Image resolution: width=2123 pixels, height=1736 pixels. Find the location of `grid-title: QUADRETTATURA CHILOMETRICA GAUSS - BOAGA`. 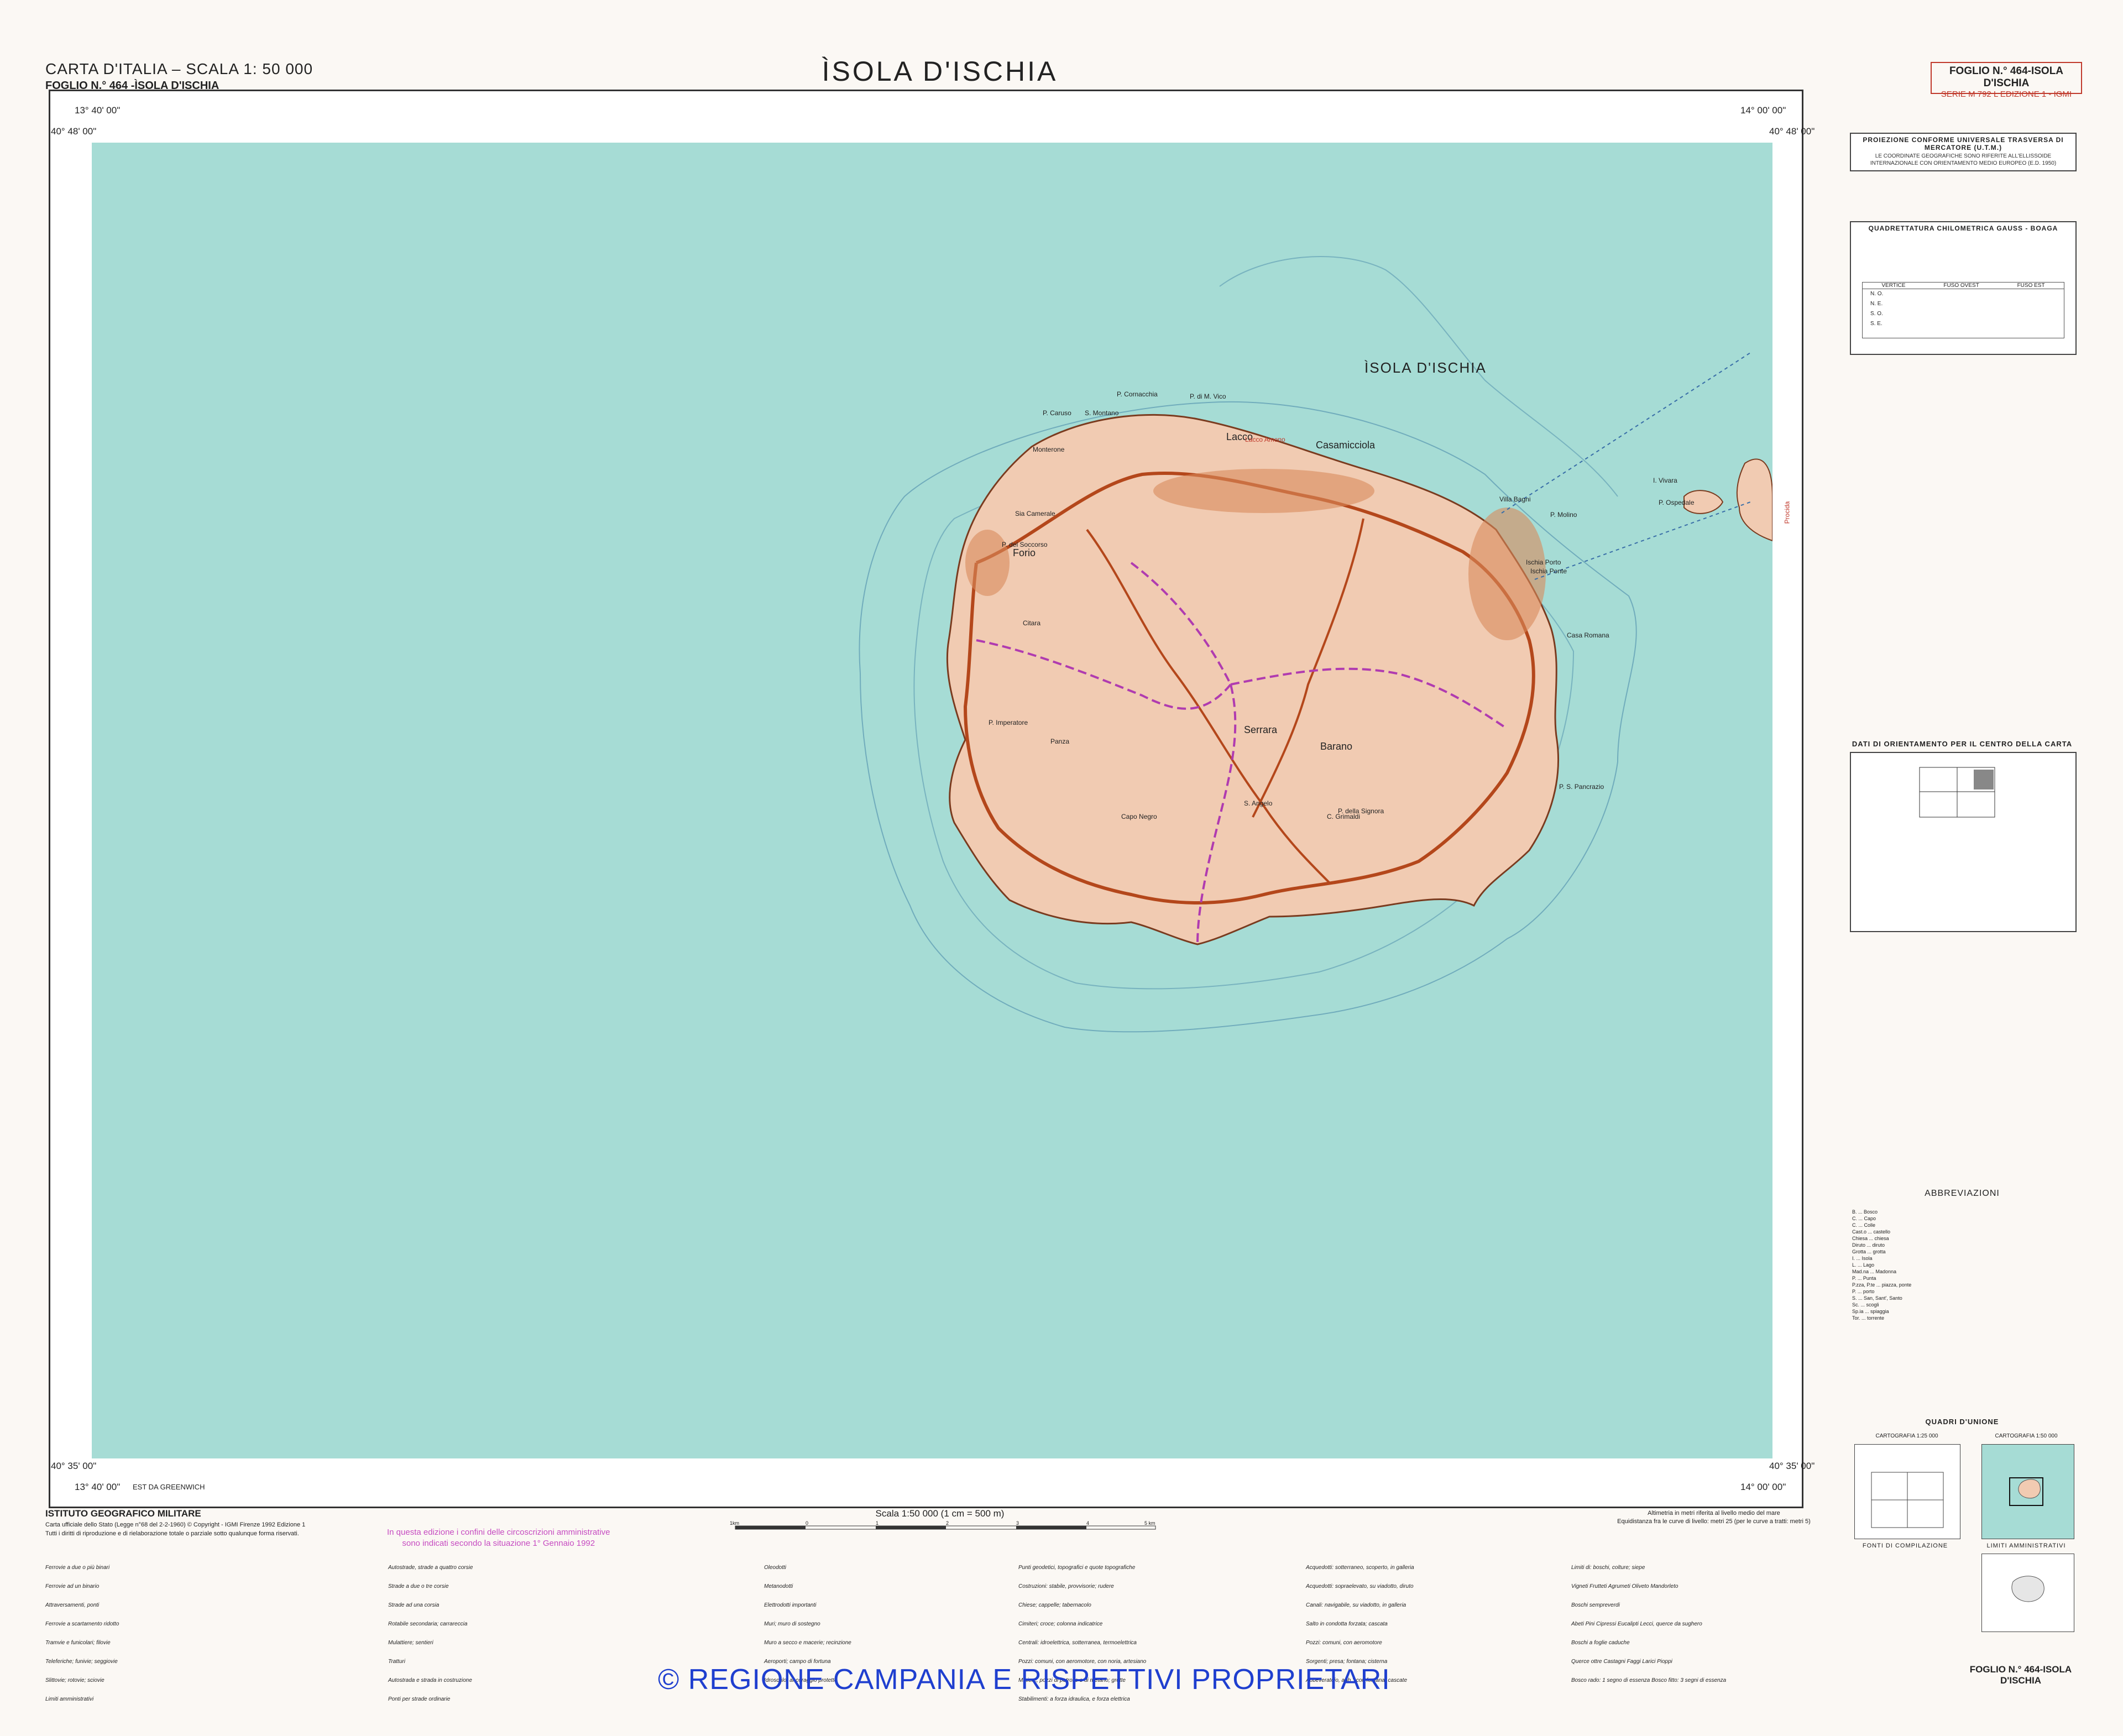

grid-title: QUADRETTATURA CHILOMETRICA GAUSS - BOAGA is located at coordinates (1963, 228).